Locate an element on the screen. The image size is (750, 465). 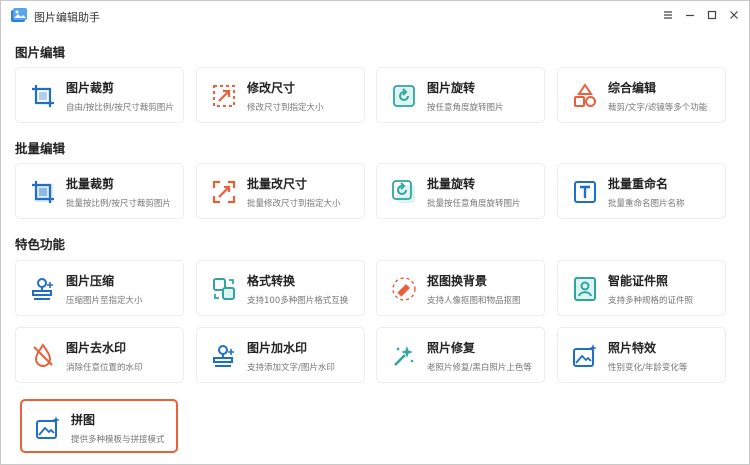
convert-icon is located at coordinates (224, 289).